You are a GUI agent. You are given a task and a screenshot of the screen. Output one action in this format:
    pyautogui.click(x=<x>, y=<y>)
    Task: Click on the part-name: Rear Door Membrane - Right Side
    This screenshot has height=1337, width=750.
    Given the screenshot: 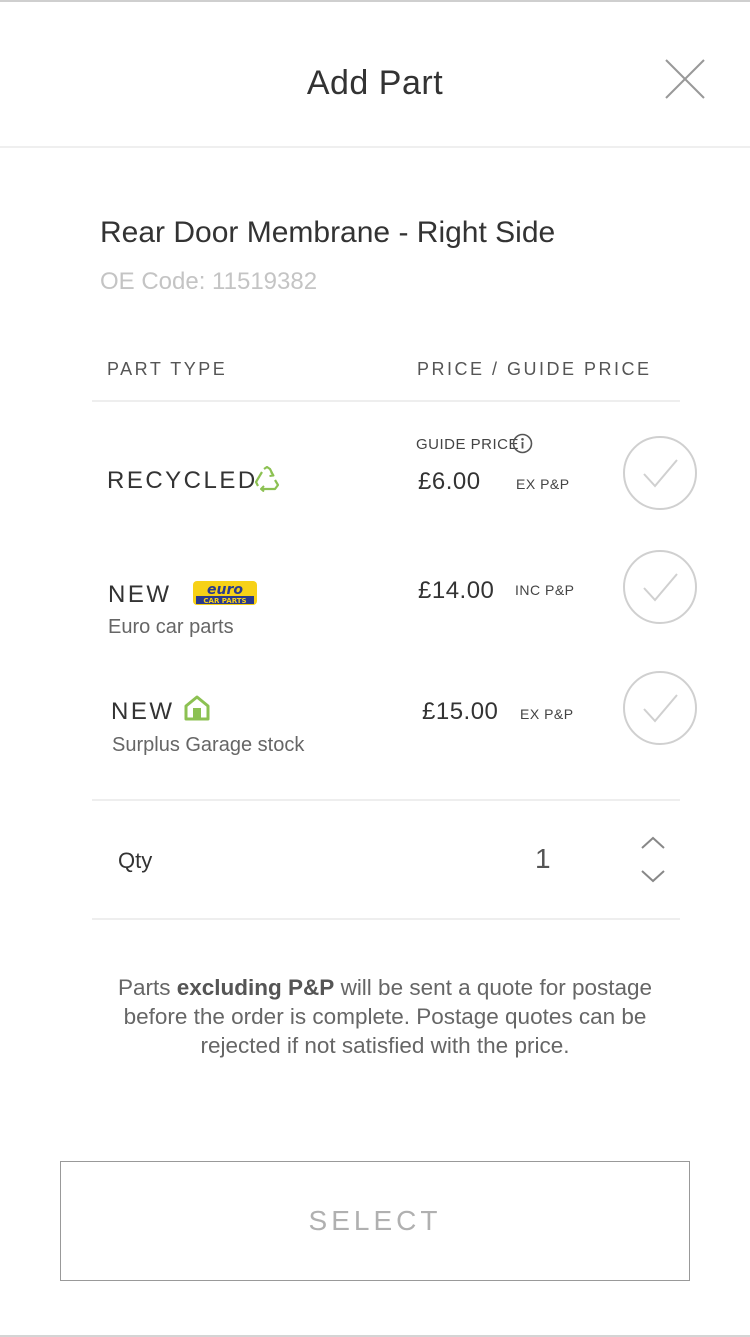 What is the action you would take?
    pyautogui.click(x=328, y=232)
    